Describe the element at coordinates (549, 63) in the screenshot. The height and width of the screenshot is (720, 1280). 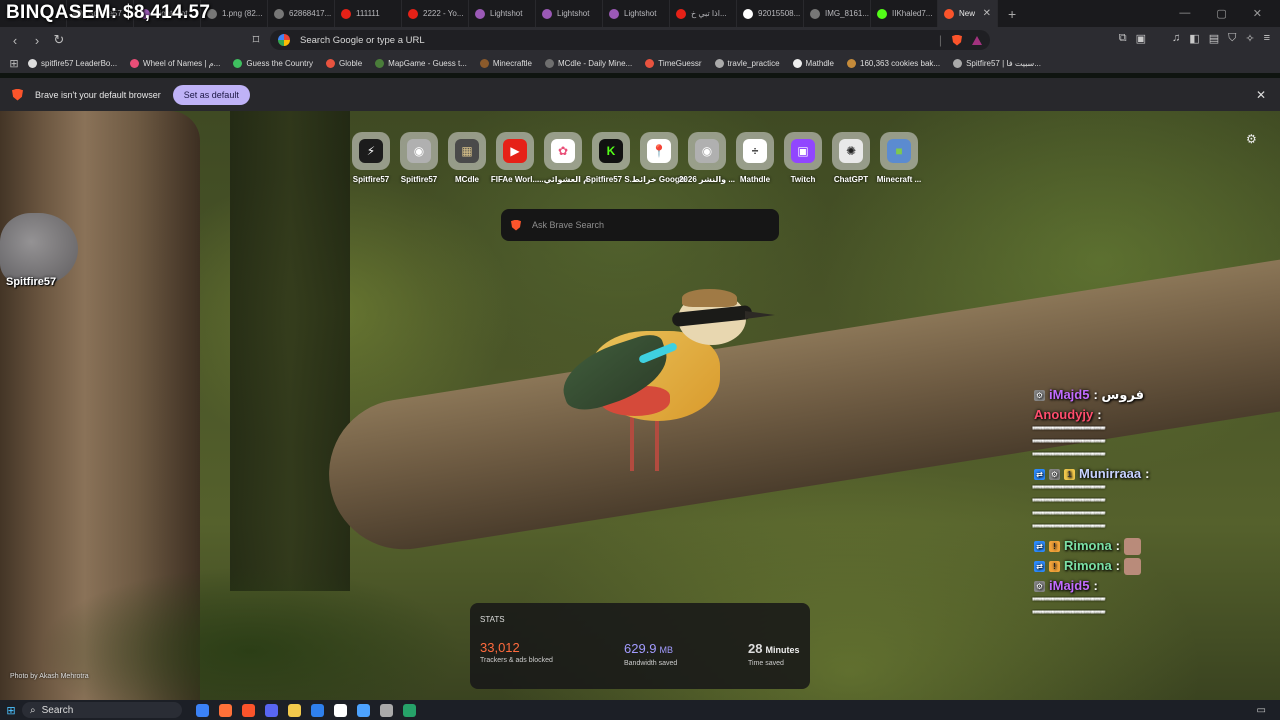
I see `bookmark-favicon-icon` at that location.